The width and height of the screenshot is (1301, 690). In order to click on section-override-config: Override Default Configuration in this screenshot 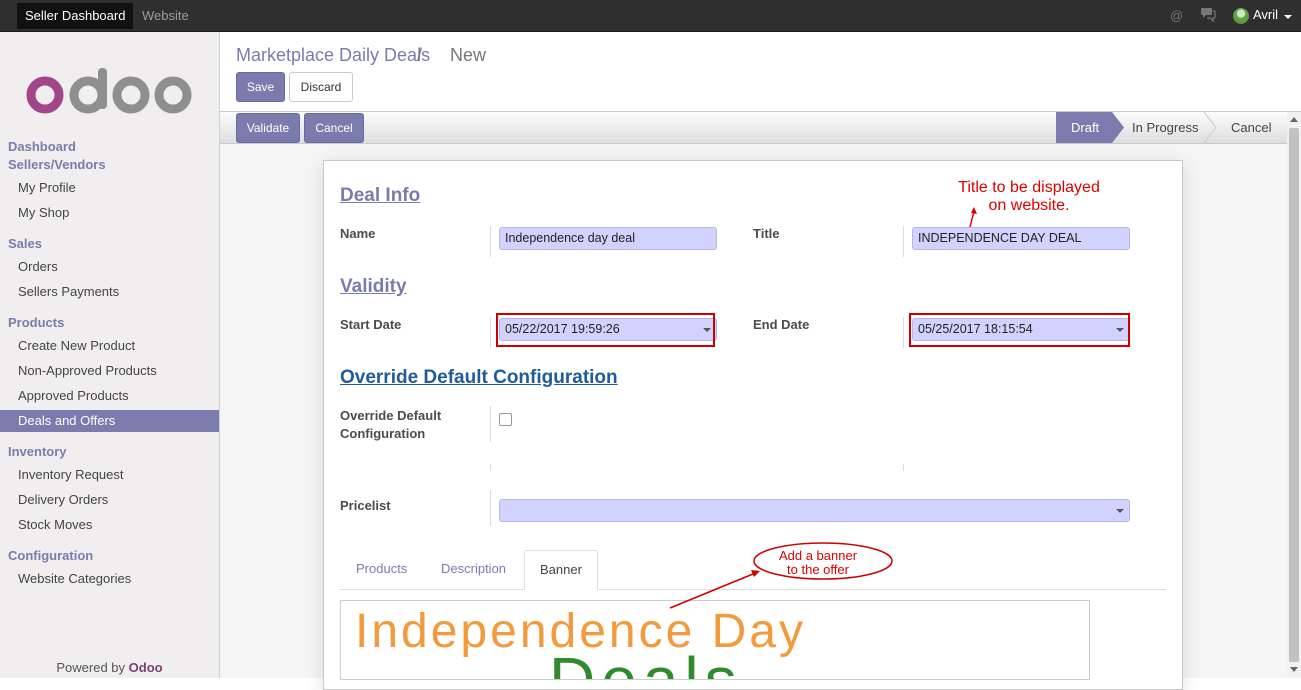, I will do `click(479, 377)`.